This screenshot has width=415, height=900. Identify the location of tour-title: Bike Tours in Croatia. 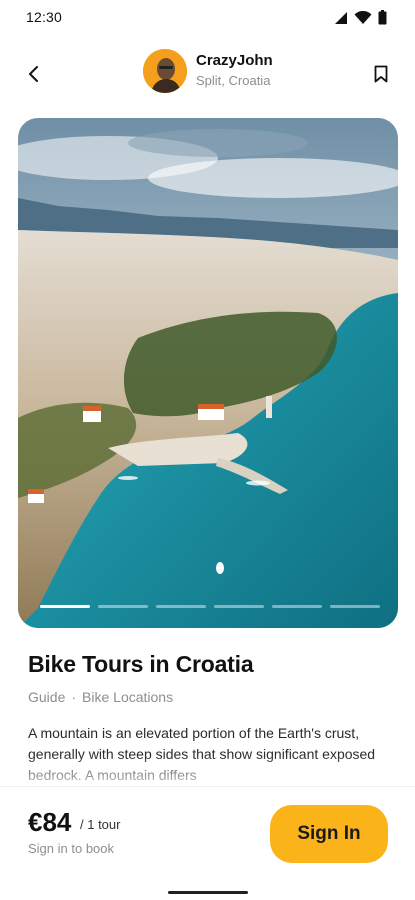
(141, 664).